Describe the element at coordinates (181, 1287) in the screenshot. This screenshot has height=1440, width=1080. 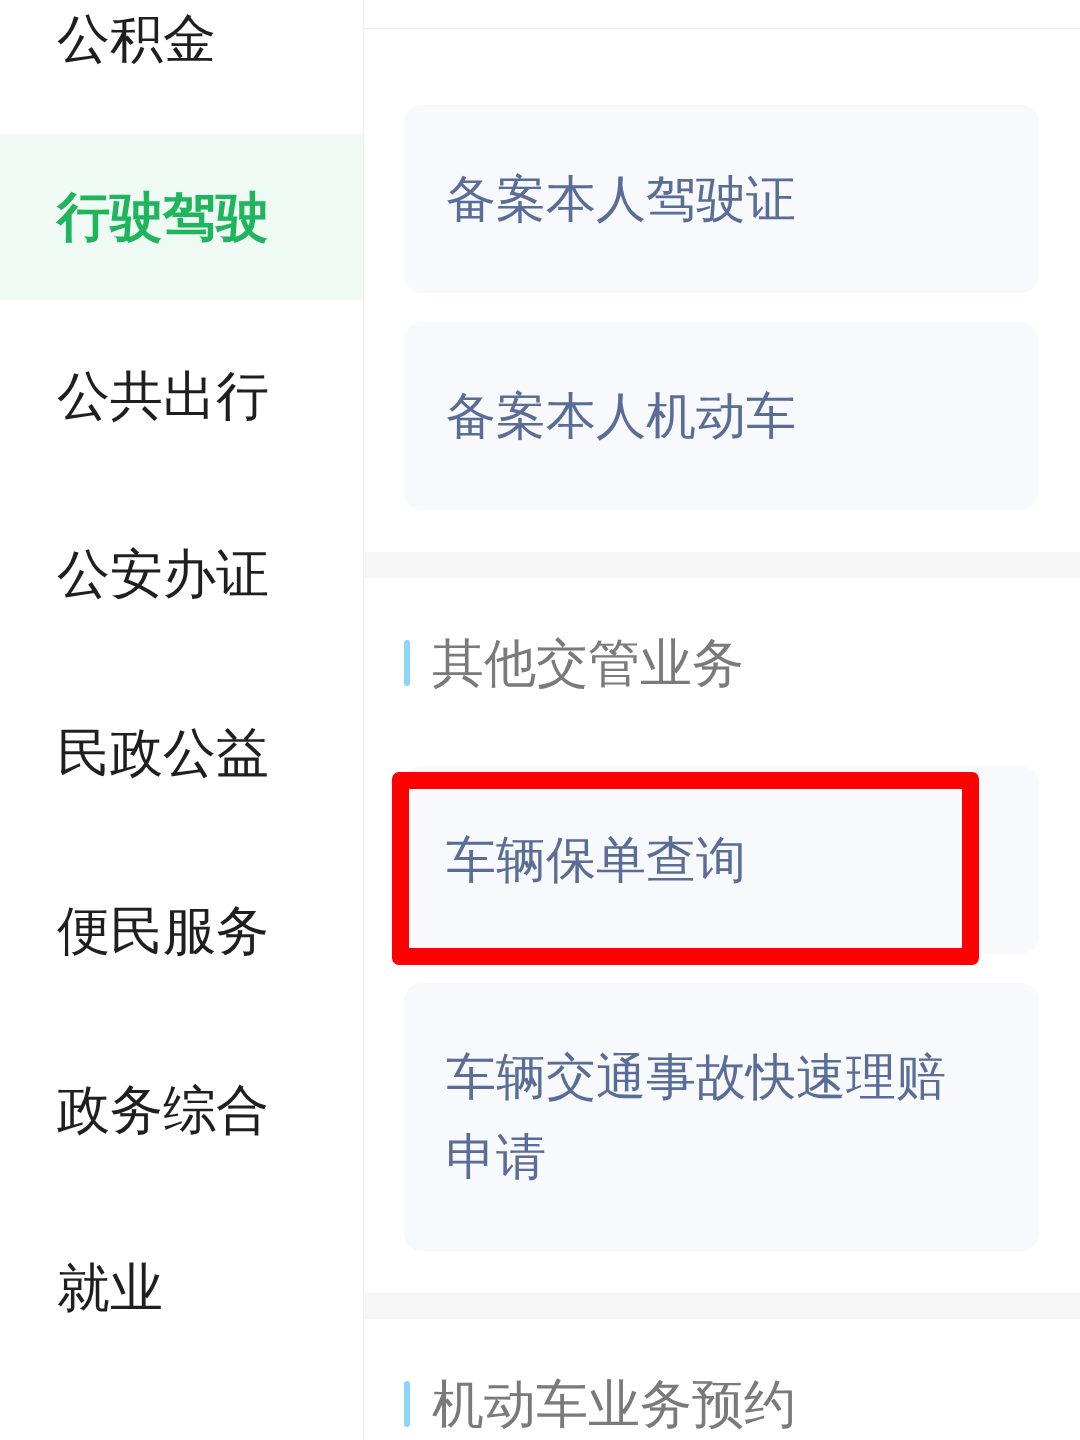
I see `sidebar-item: 就业` at that location.